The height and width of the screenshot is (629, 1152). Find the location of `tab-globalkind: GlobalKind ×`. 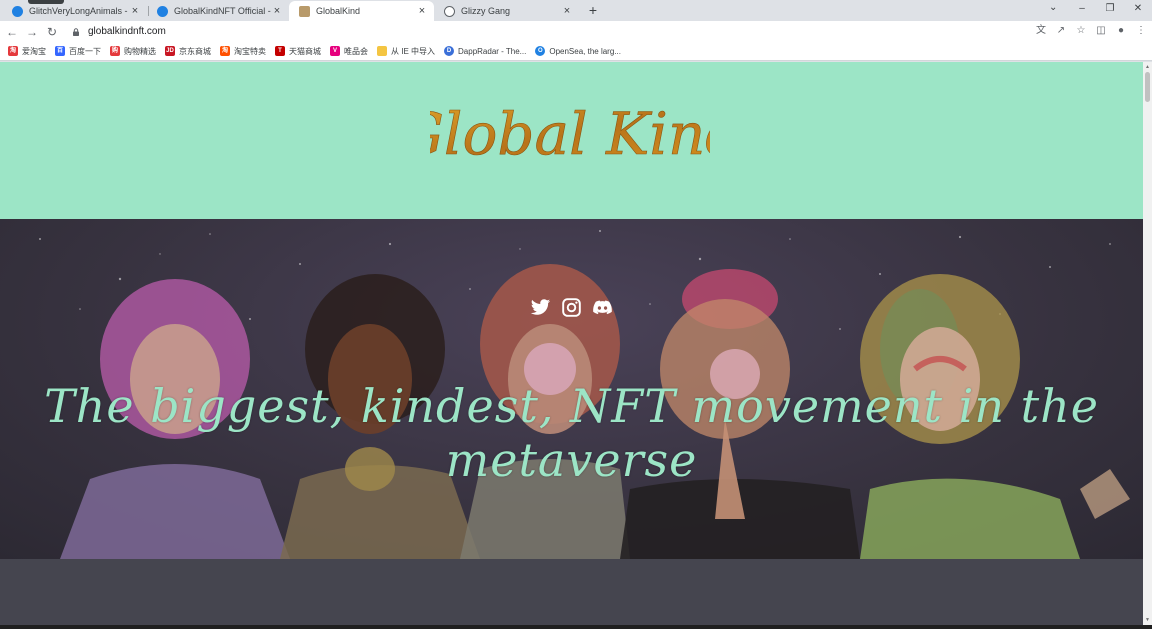

tab-globalkind: GlobalKind × is located at coordinates (361, 11).